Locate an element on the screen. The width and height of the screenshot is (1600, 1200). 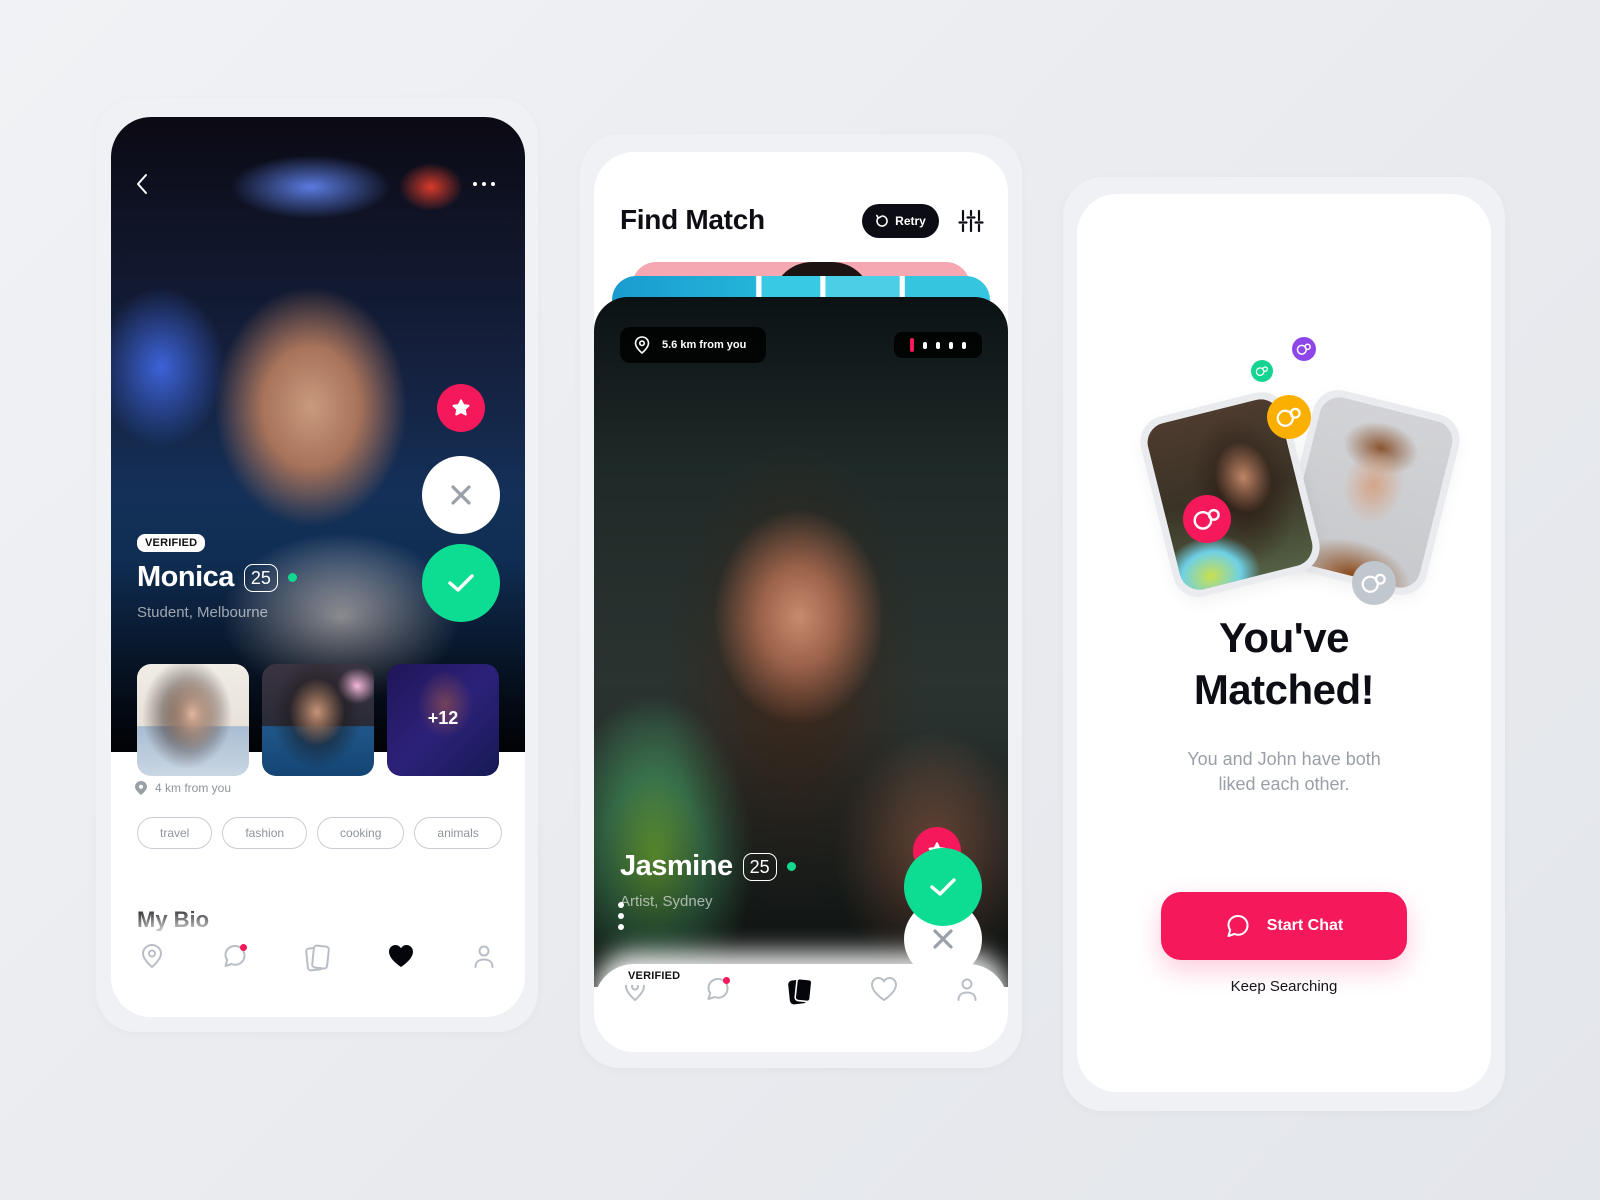
interest-tag: animals is located at coordinates (458, 833).